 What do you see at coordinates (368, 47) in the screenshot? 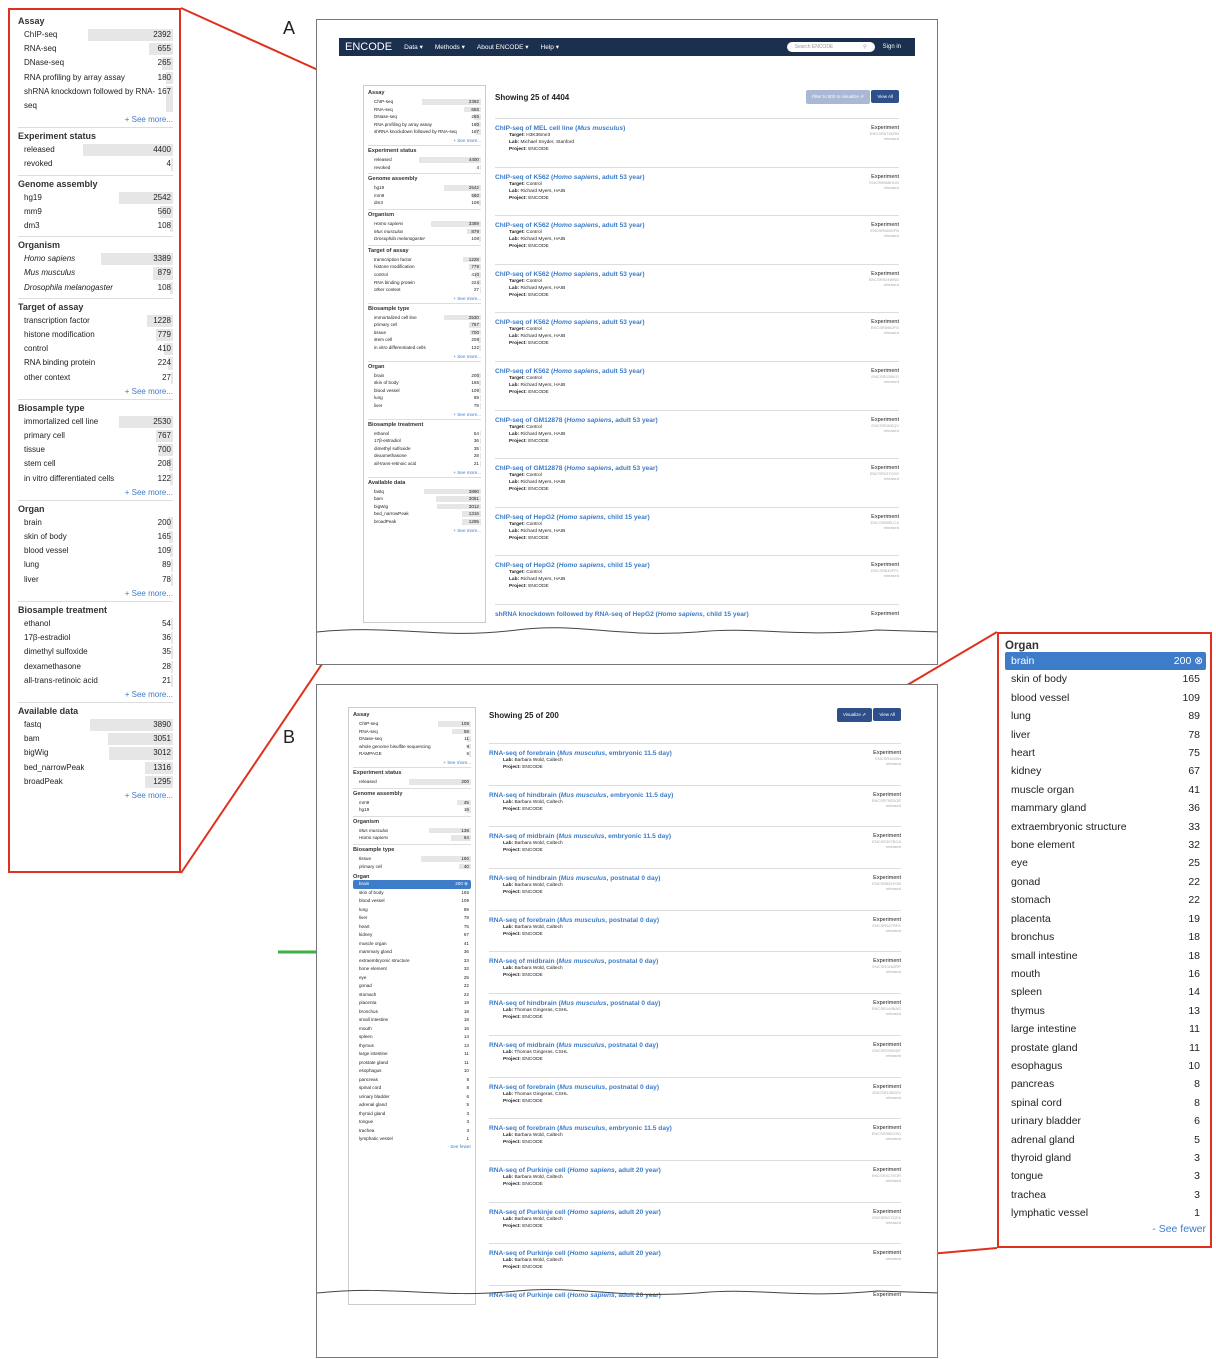
I see `brand-logo: ENCODE` at bounding box center [368, 47].